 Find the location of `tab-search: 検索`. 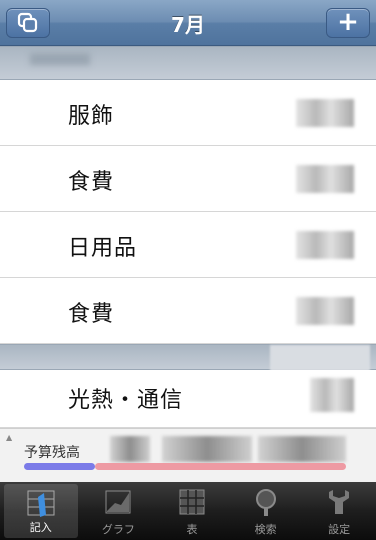

tab-search: 検索 is located at coordinates (266, 511).